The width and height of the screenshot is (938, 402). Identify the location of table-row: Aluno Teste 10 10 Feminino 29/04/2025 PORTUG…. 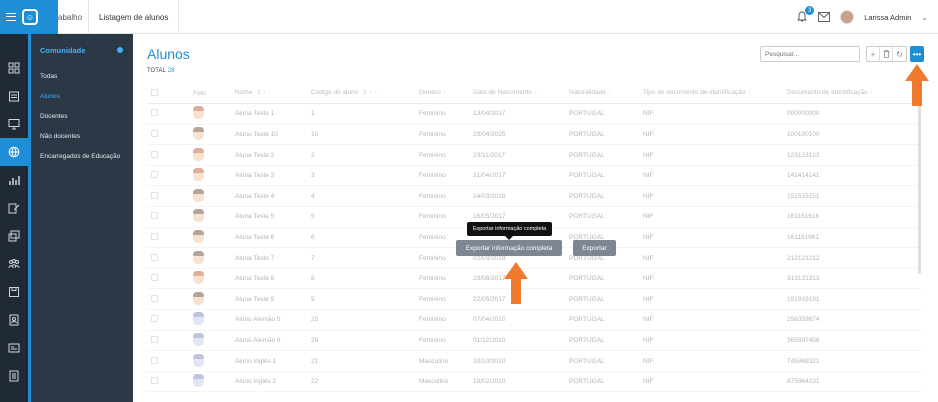
(535, 135).